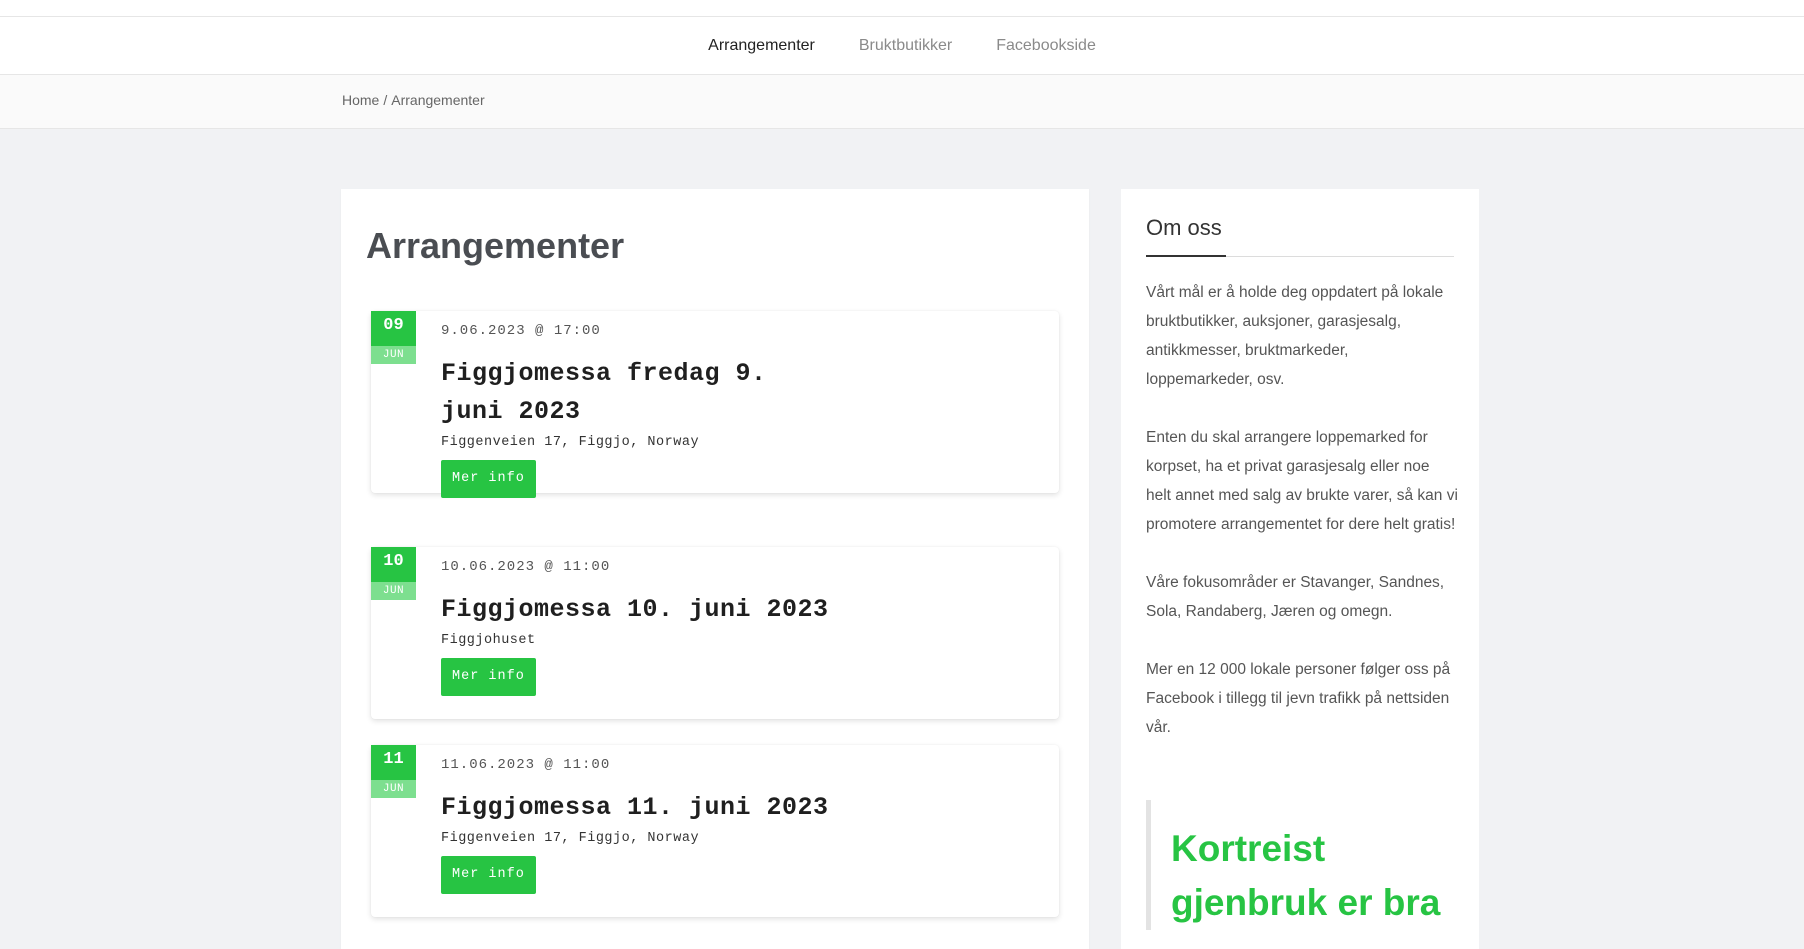  I want to click on breadcrumb: Home / Arrangementer, so click(413, 100).